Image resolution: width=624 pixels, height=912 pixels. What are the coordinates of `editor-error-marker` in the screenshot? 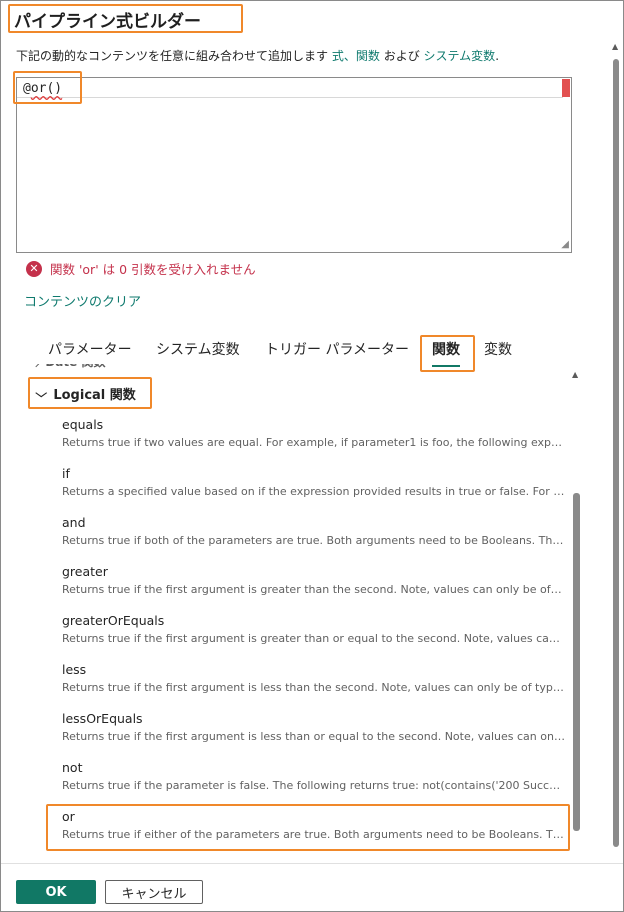 It's located at (566, 88).